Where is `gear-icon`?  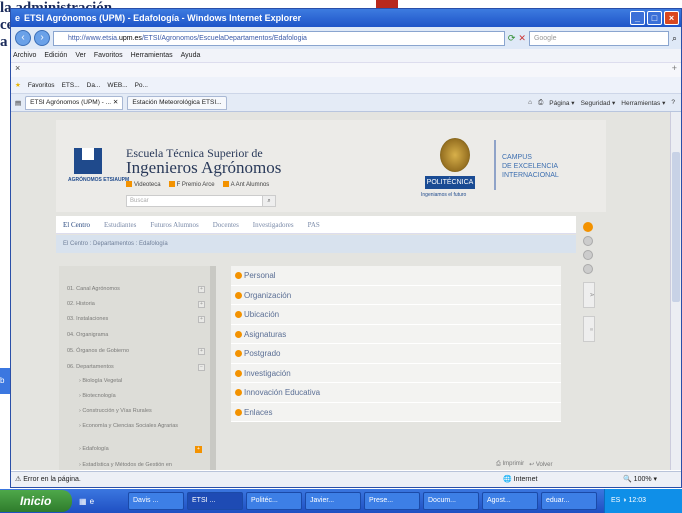 gear-icon is located at coordinates (588, 241).